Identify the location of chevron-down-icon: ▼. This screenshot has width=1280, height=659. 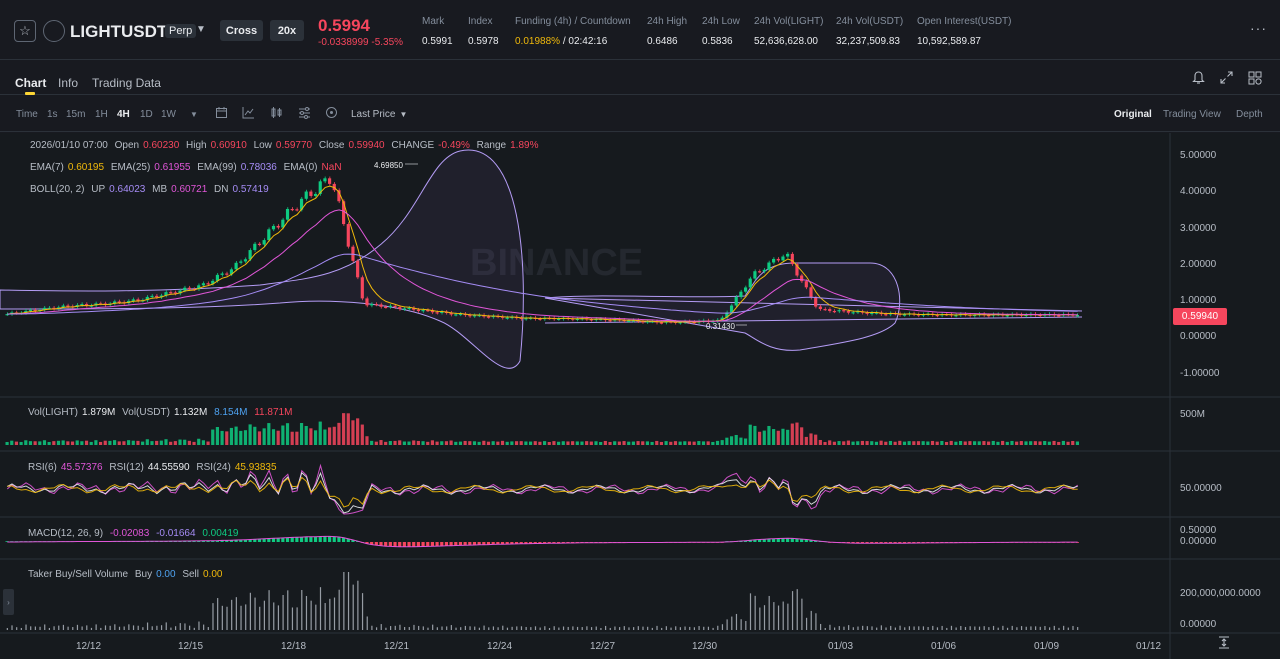
(201, 29).